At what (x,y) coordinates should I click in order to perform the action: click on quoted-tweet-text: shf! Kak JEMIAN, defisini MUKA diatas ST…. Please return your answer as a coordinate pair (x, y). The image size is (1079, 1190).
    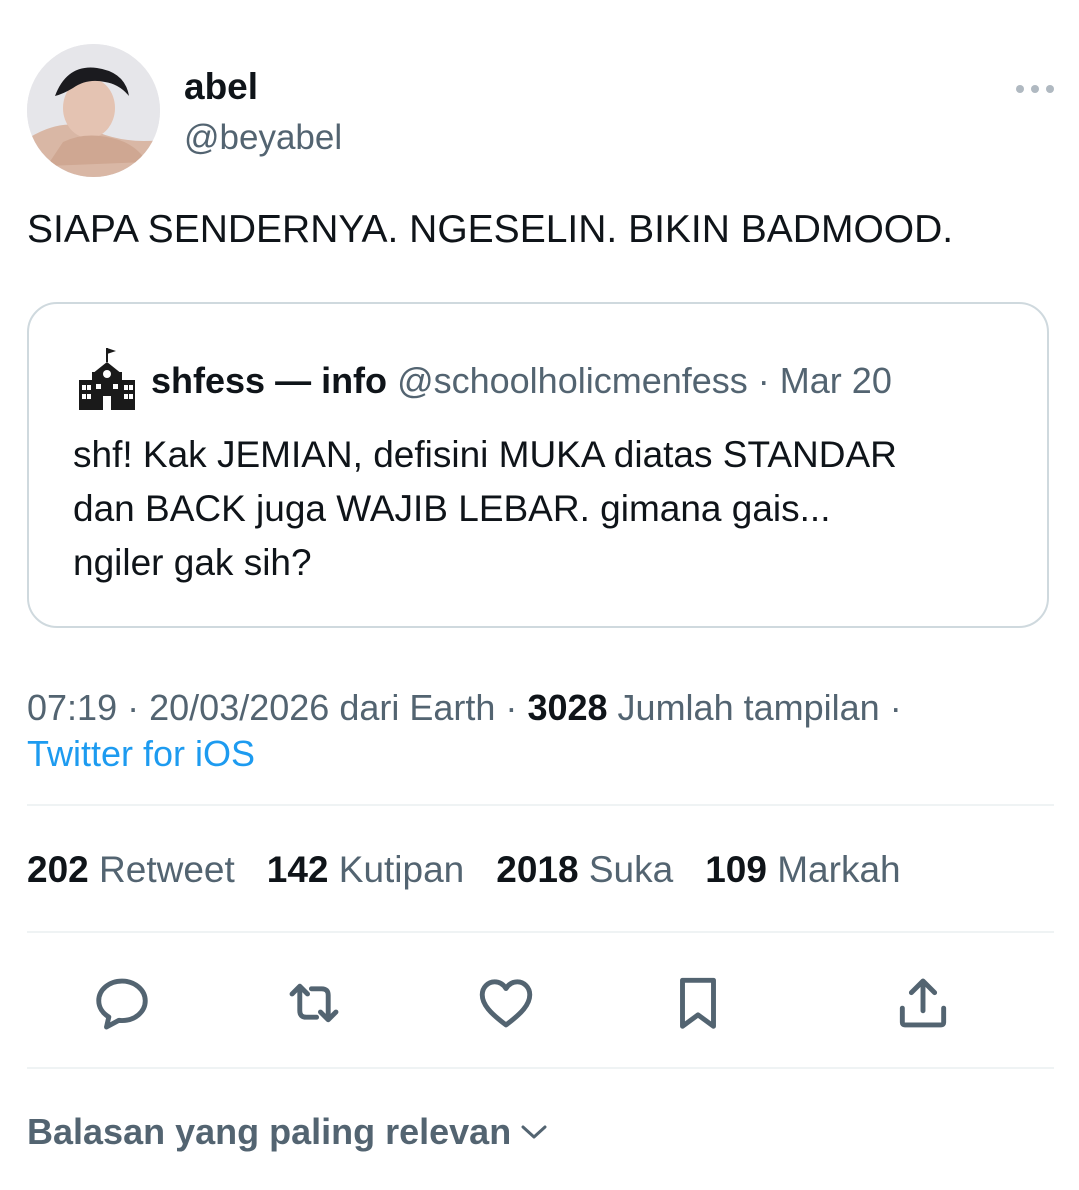
    Looking at the image, I should click on (485, 508).